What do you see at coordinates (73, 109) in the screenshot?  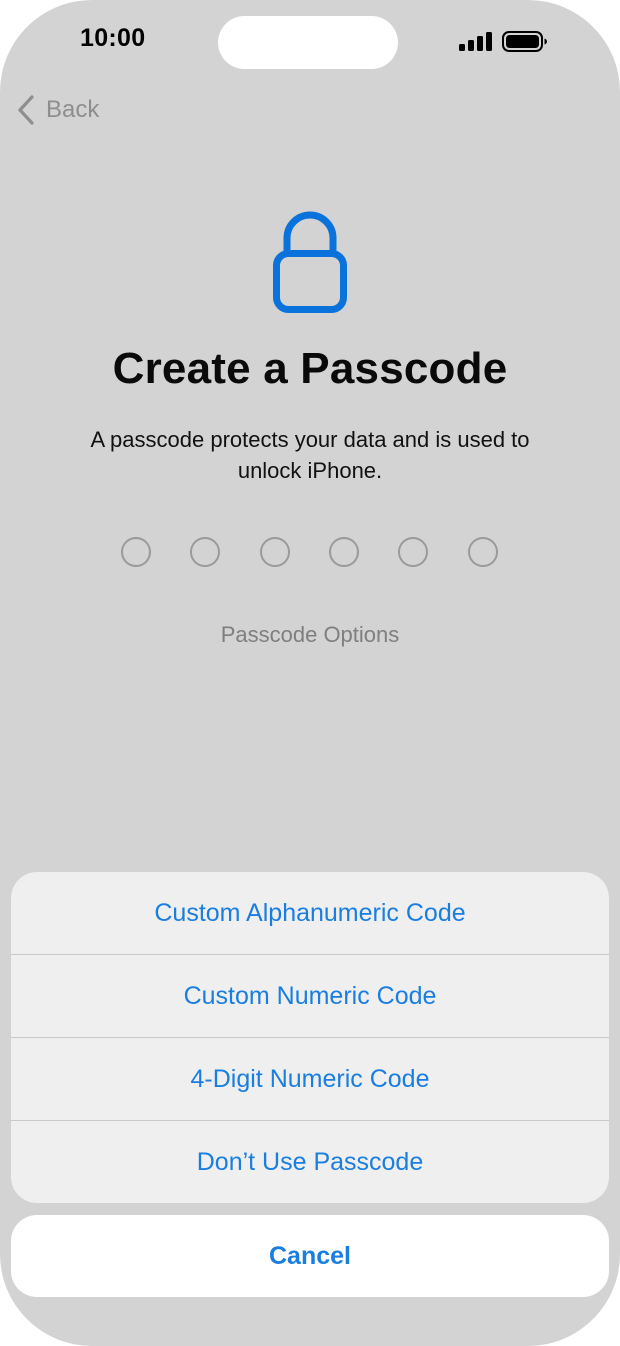 I see `back-label: Back` at bounding box center [73, 109].